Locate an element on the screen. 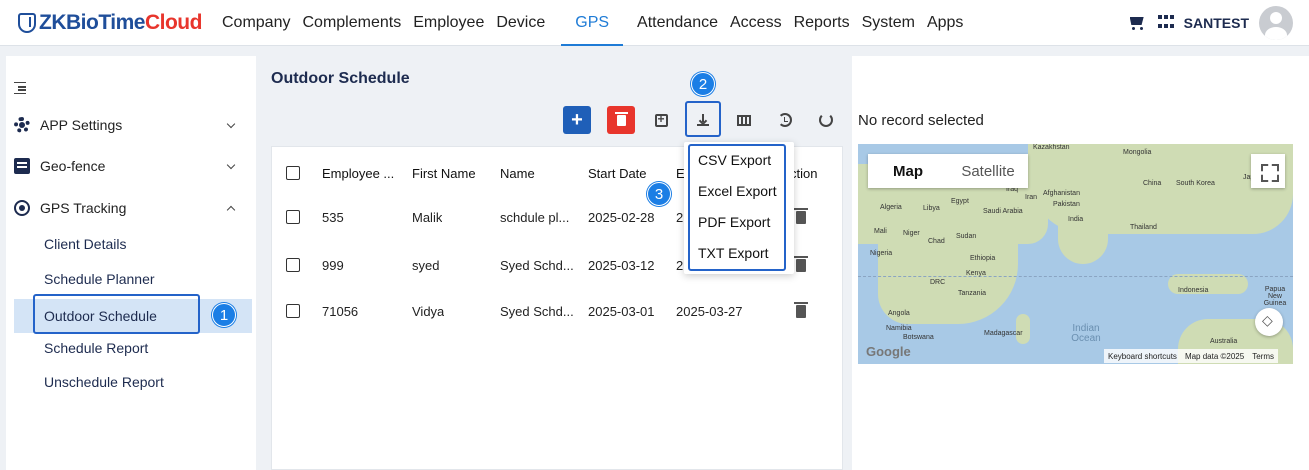  map-label: Libya is located at coordinates (931, 208).